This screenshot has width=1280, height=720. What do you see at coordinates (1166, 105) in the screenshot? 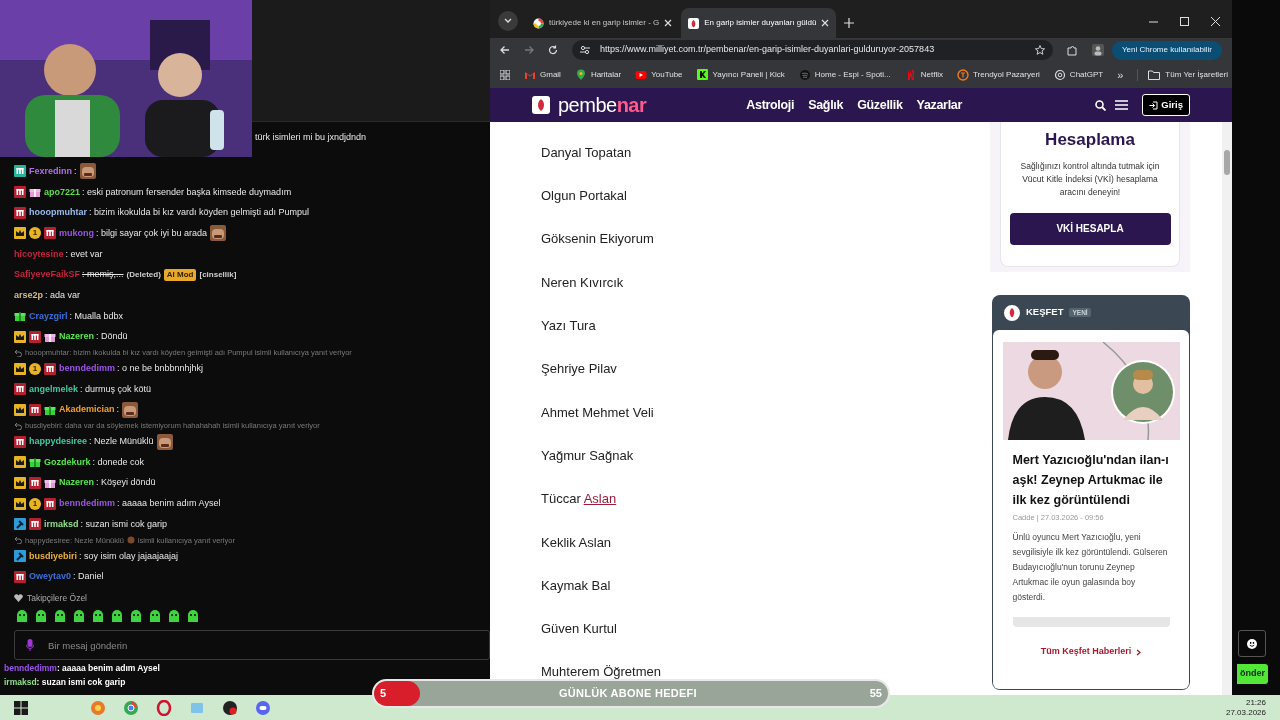
I see `login-button: Giriş` at bounding box center [1166, 105].